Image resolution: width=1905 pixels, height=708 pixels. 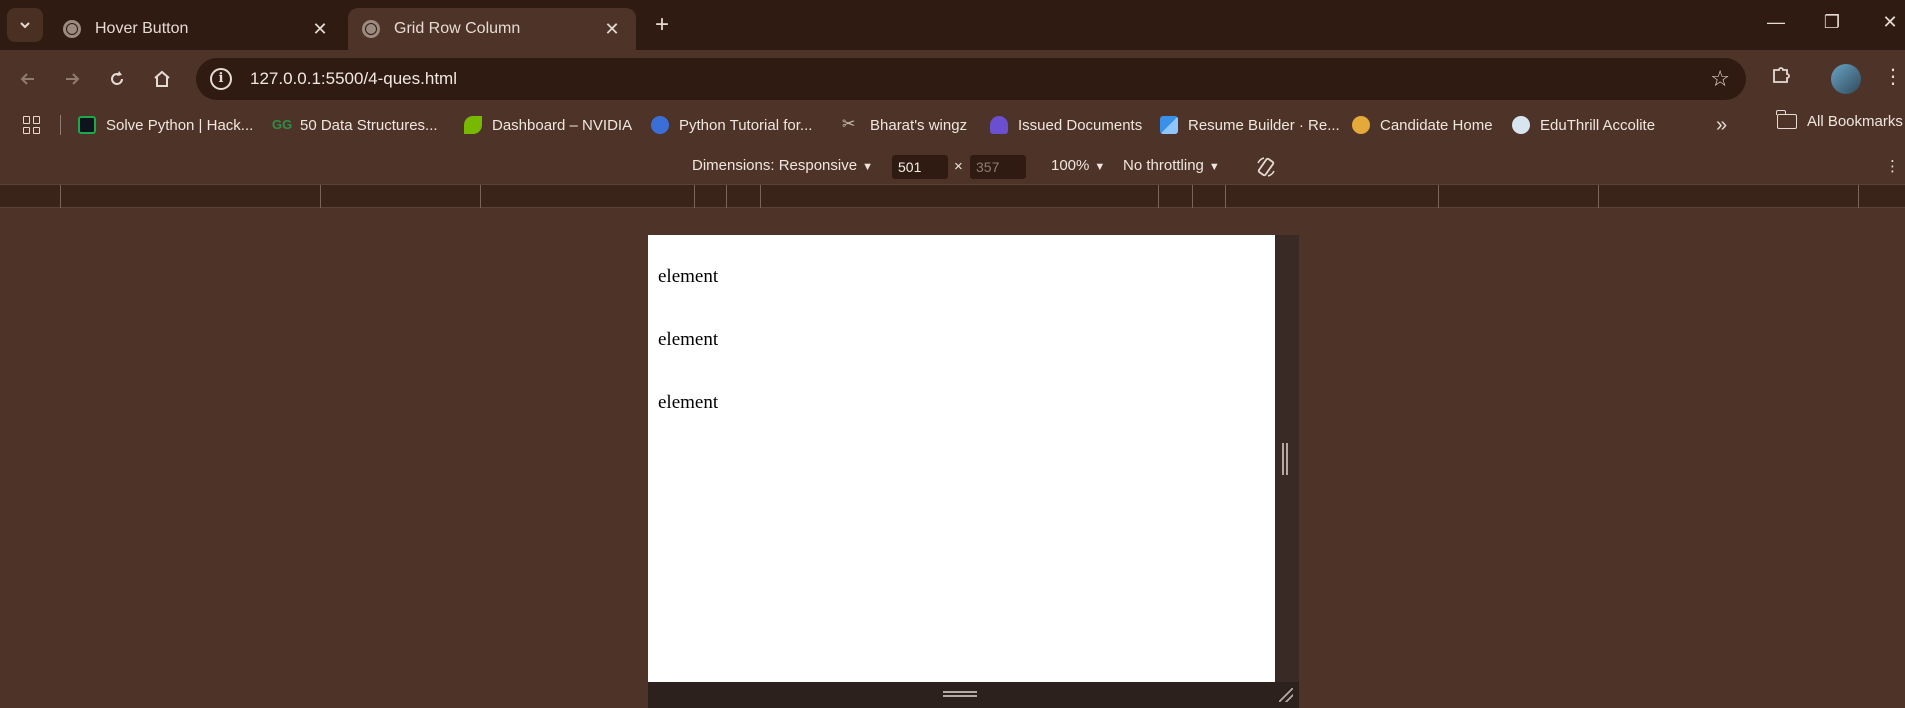 I want to click on menu-button: ⋮, so click(x=1891, y=76).